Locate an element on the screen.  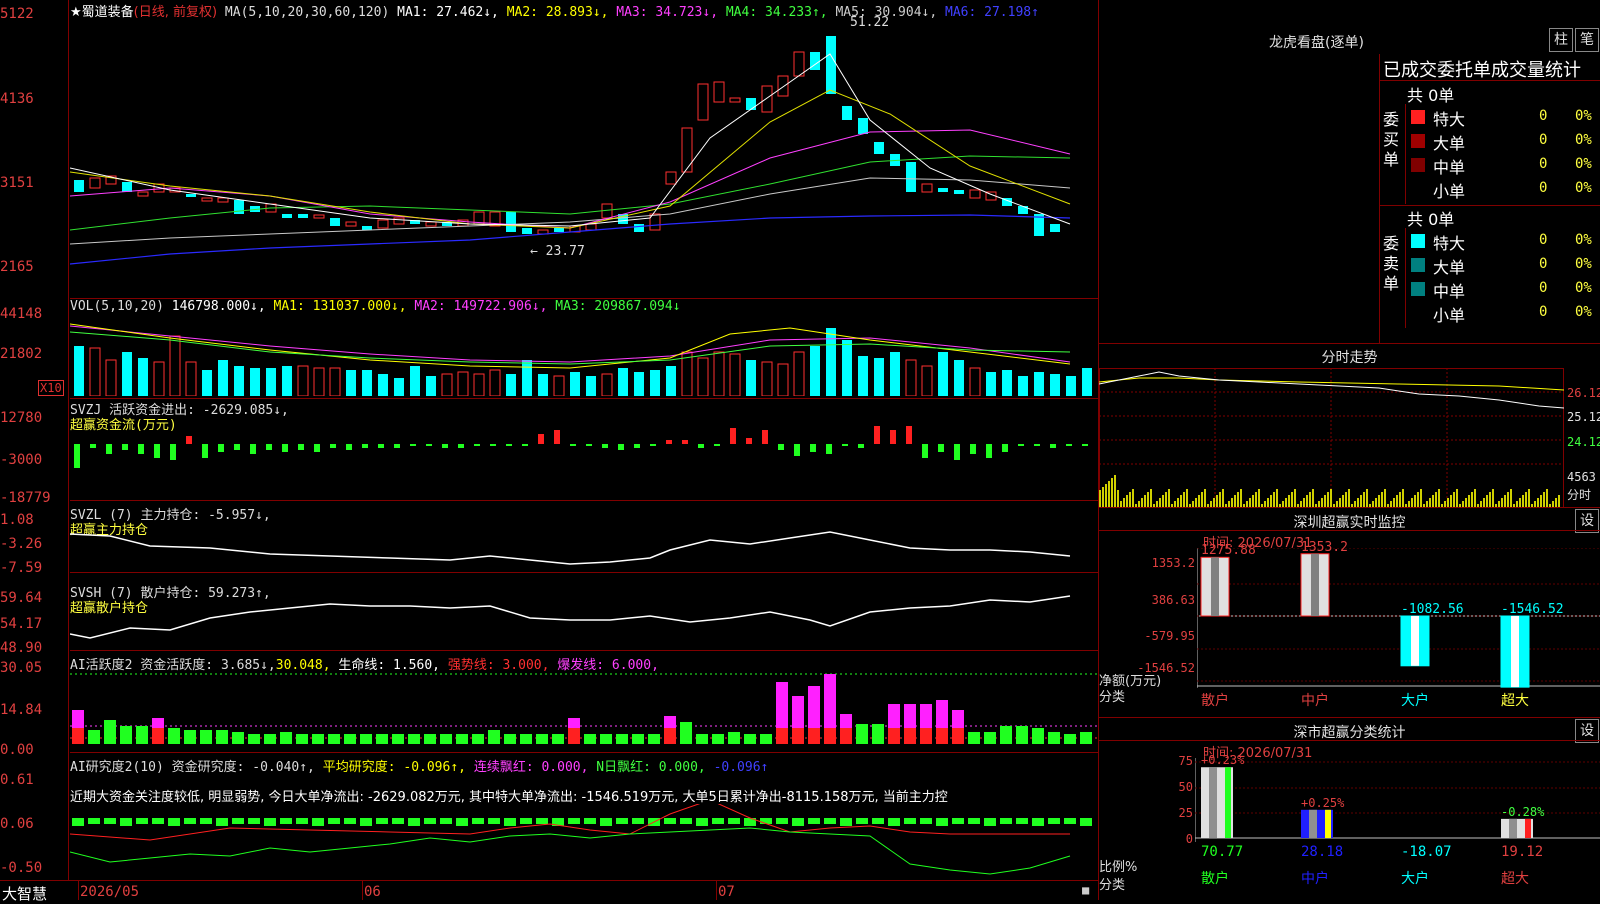
dragon-title: 龙虎看盘(逐单) is located at coordinates (1316, 43).